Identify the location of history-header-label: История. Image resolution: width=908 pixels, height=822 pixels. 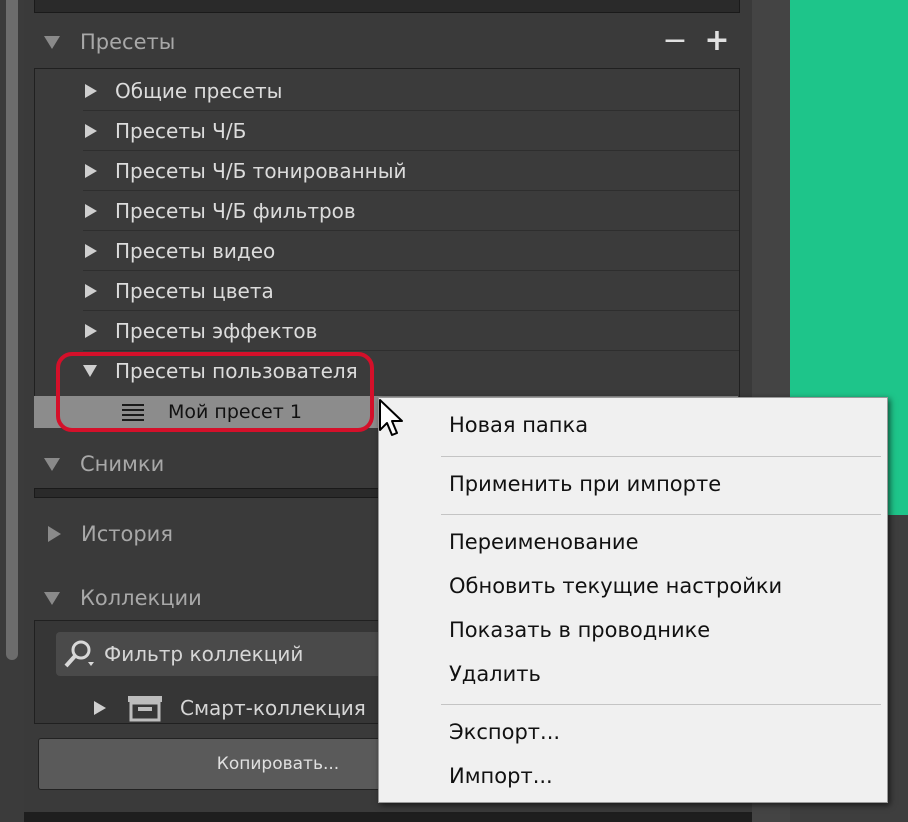
(127, 534).